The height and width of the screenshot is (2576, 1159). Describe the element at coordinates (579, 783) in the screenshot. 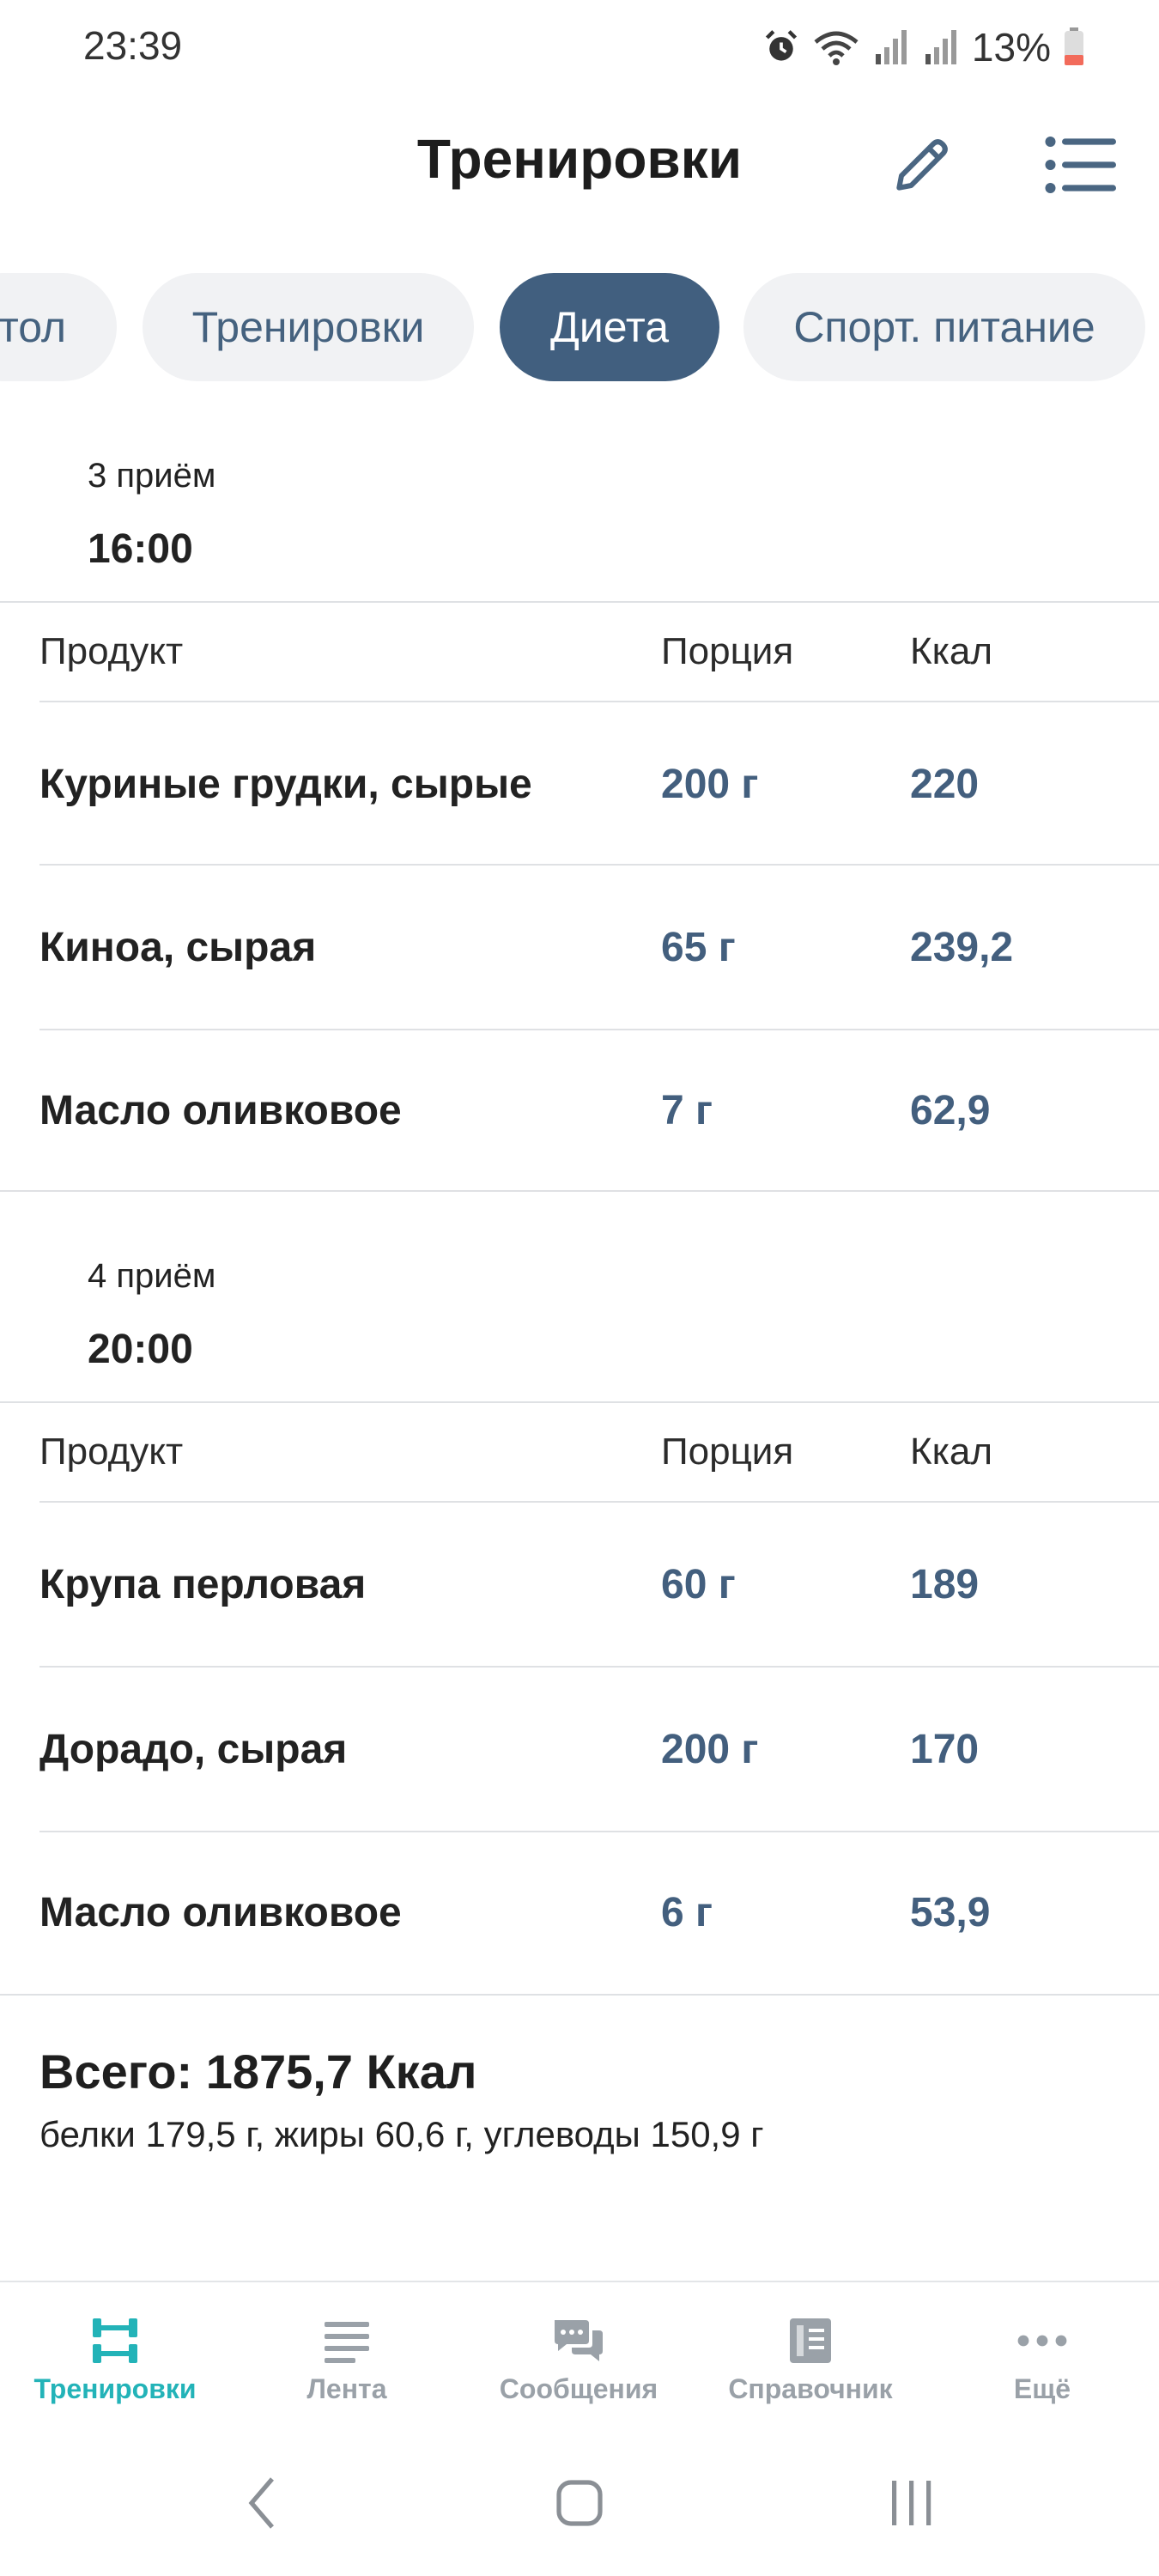

I see `table-row: Куриные грудки, сырые 200 г 220` at that location.